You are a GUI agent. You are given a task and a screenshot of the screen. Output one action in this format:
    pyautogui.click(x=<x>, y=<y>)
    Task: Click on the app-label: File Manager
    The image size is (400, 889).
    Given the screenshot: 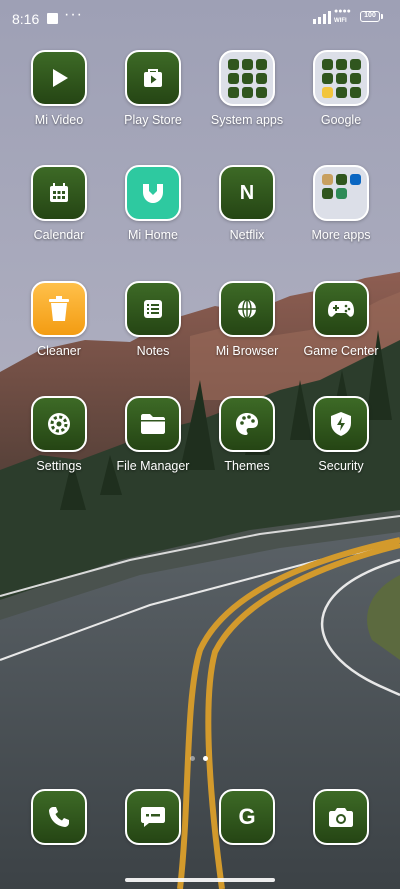 What is the action you would take?
    pyautogui.click(x=153, y=466)
    